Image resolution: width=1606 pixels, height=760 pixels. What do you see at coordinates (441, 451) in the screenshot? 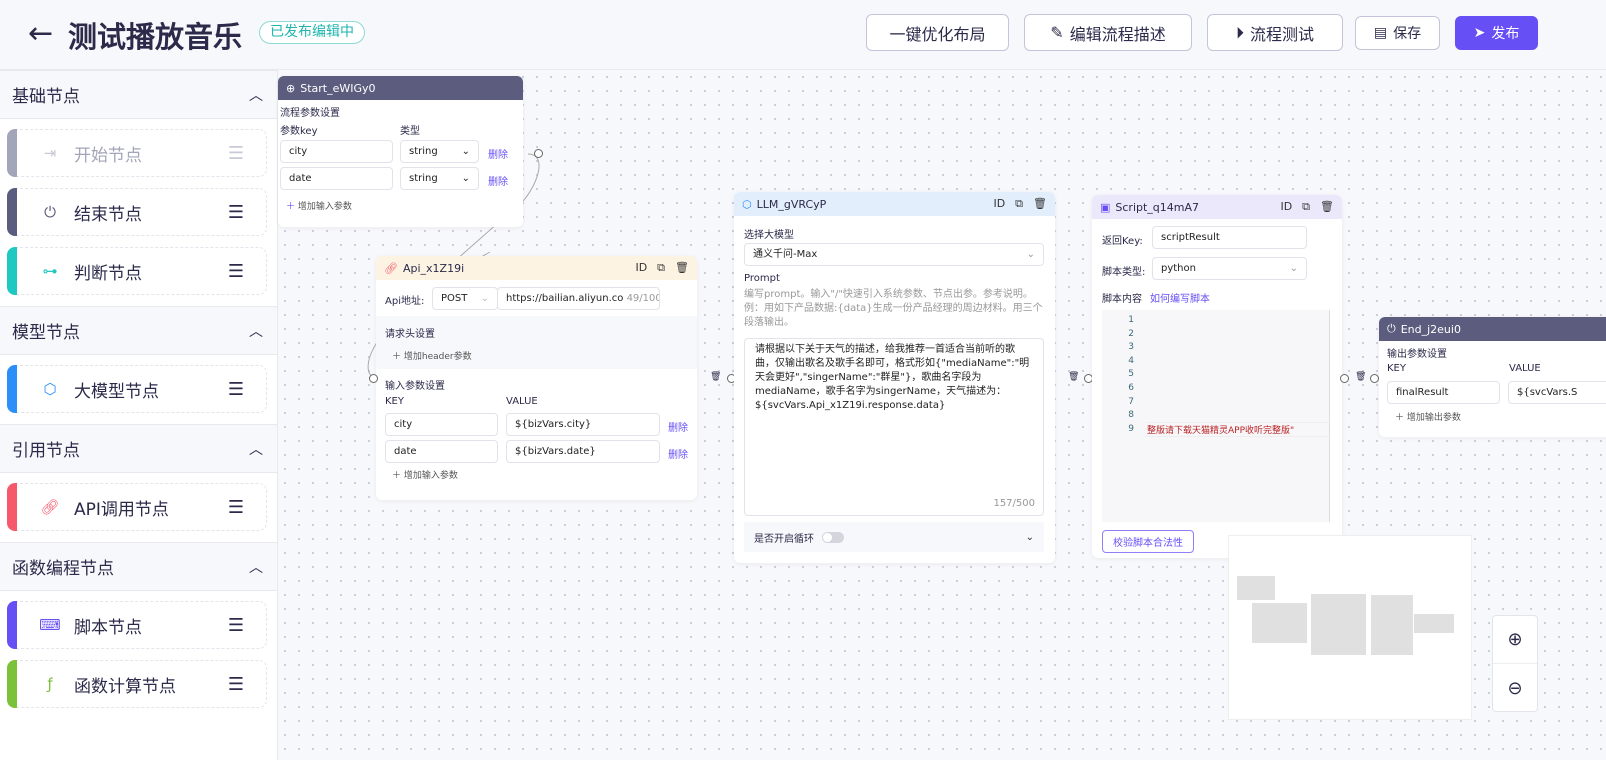
I see `input-key-field: date` at bounding box center [441, 451].